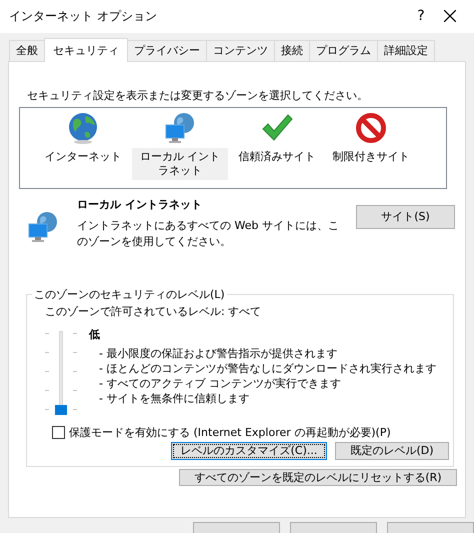 The image size is (474, 533). I want to click on zone-item: ローカル イントラネット, so click(180, 164).